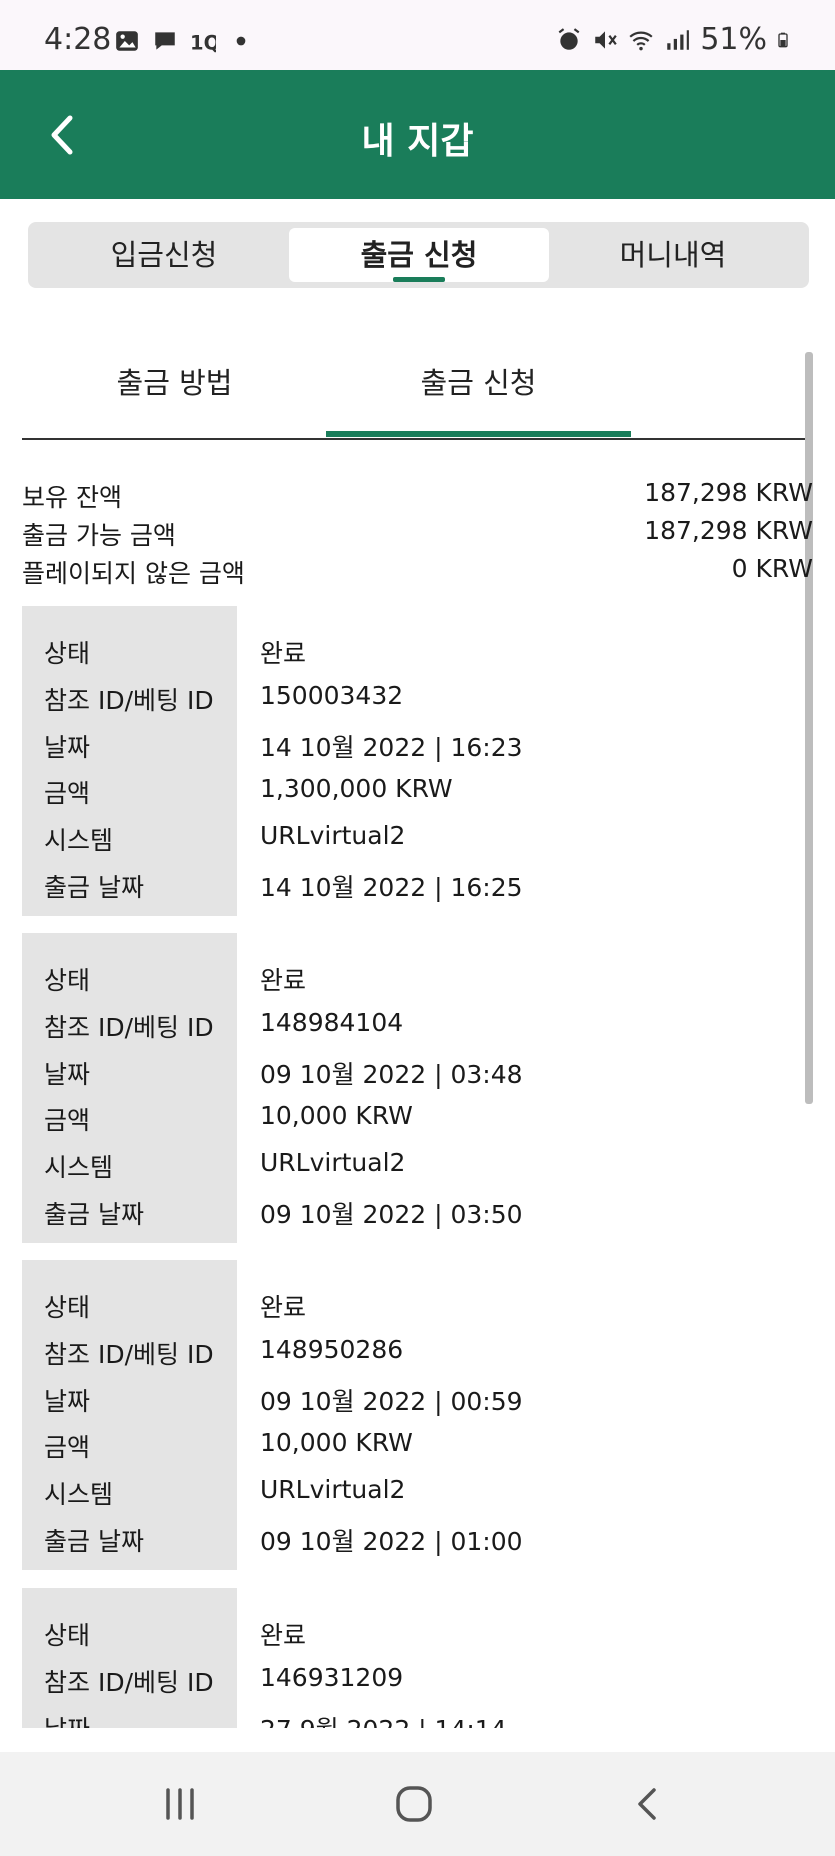  Describe the element at coordinates (478, 381) in the screenshot. I see `tab-withdraw-request: 출금 신청` at that location.